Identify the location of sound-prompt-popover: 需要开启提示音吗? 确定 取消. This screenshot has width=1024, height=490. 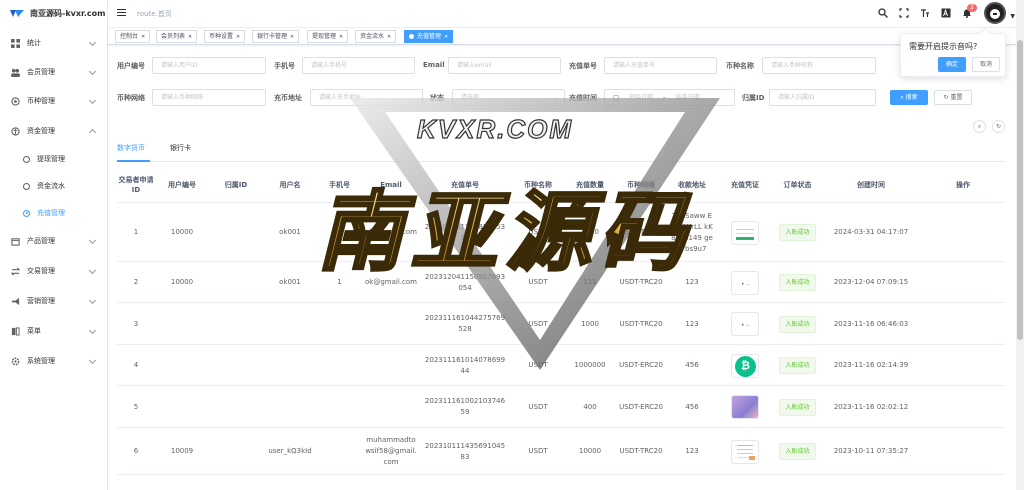
(953, 52).